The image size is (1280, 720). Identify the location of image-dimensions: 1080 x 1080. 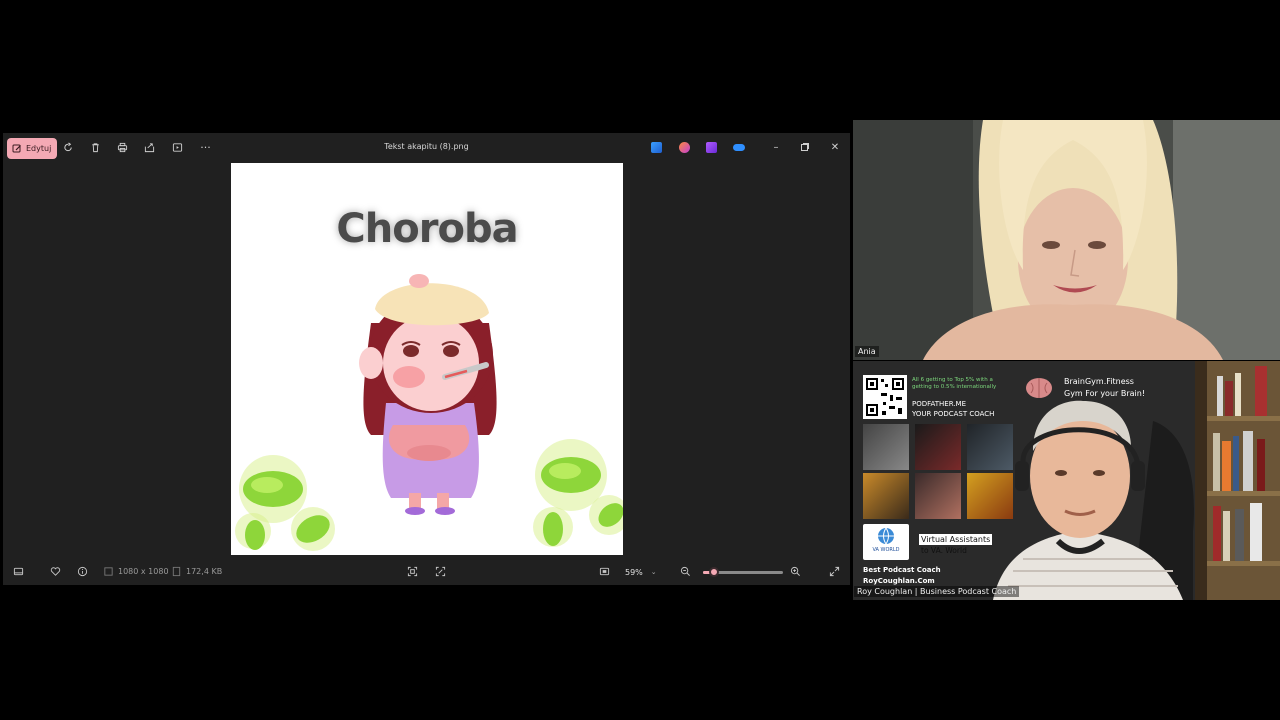
(136, 571).